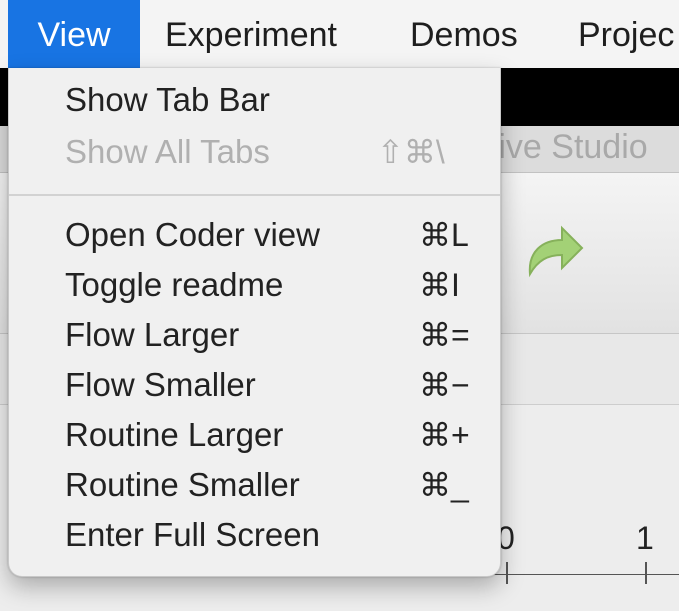 The width and height of the screenshot is (679, 611). I want to click on menu-item-shortcut: ⌘I, so click(439, 285).